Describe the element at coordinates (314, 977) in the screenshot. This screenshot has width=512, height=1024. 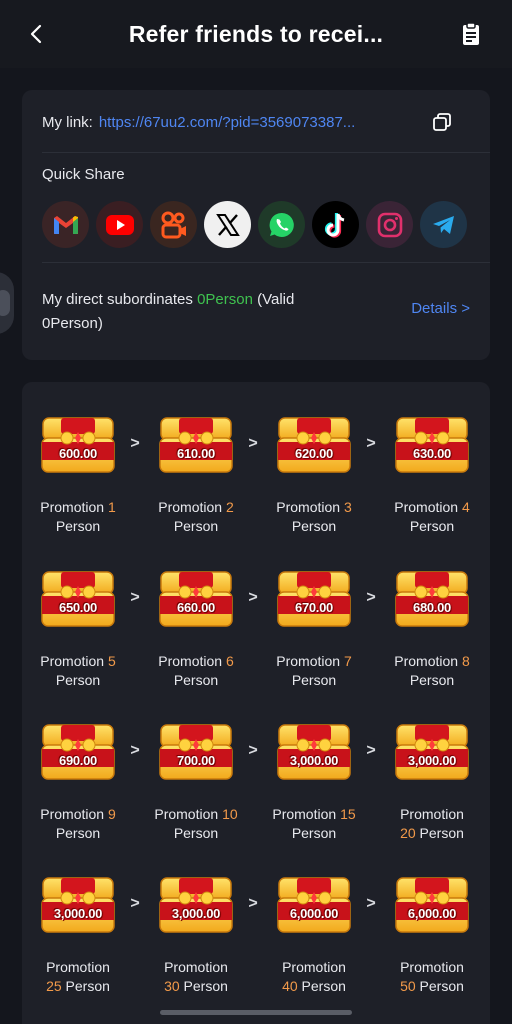
I see `reward-requirement: Promotion 40 Person` at that location.